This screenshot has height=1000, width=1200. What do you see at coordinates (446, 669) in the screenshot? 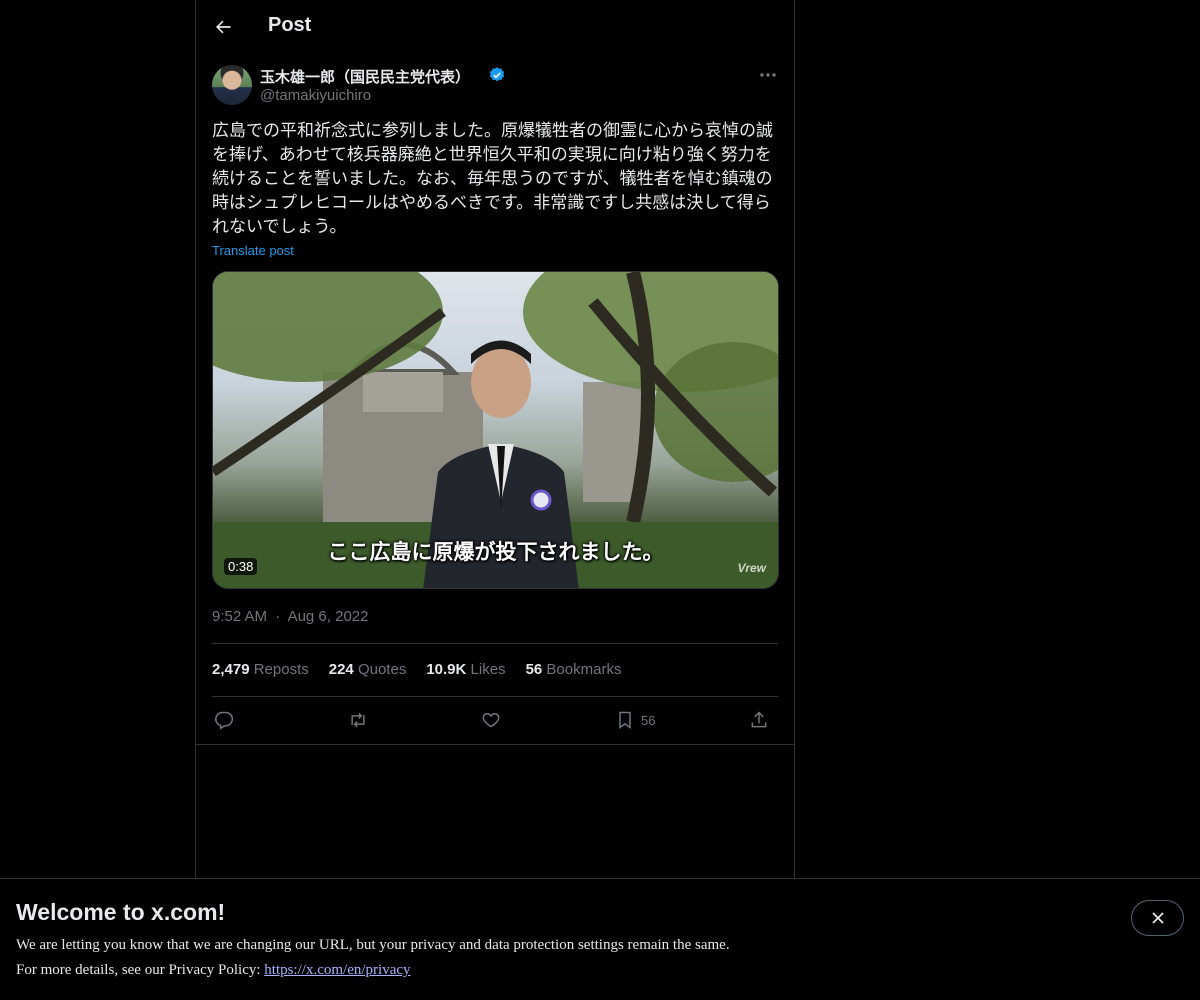
I see `stat-count: 10.9K` at bounding box center [446, 669].